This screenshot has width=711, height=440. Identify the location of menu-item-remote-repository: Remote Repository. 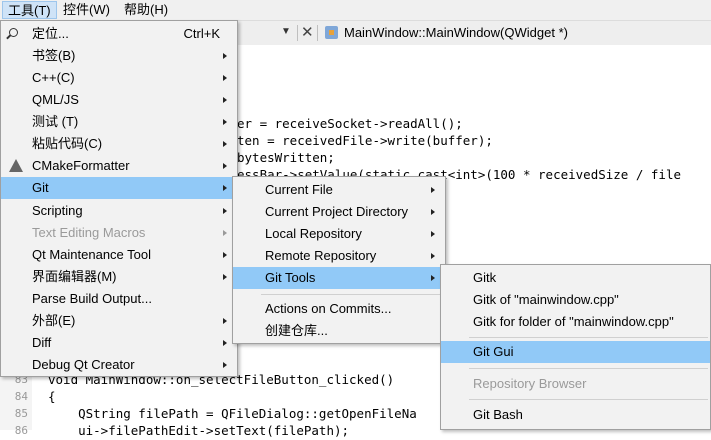
(339, 256).